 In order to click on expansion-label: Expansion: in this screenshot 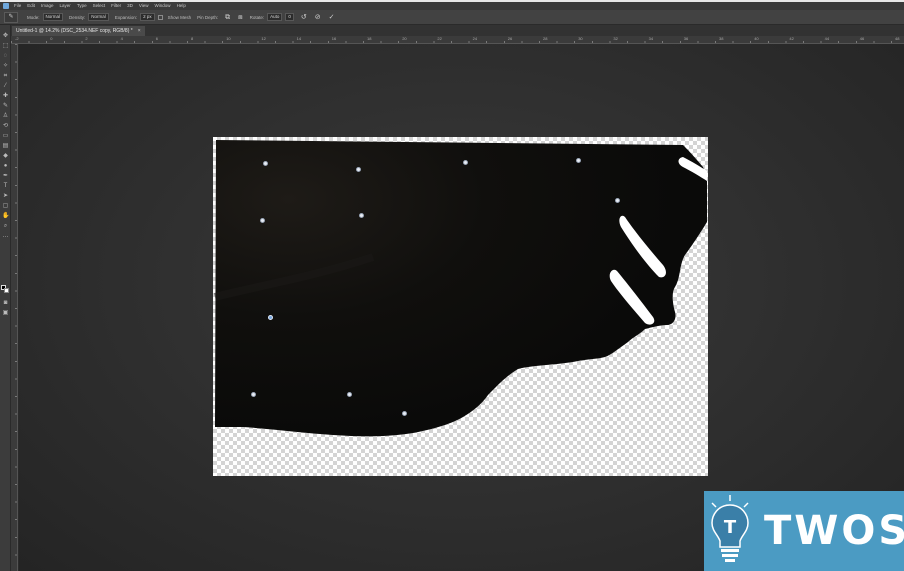, I will do `click(126, 17)`.